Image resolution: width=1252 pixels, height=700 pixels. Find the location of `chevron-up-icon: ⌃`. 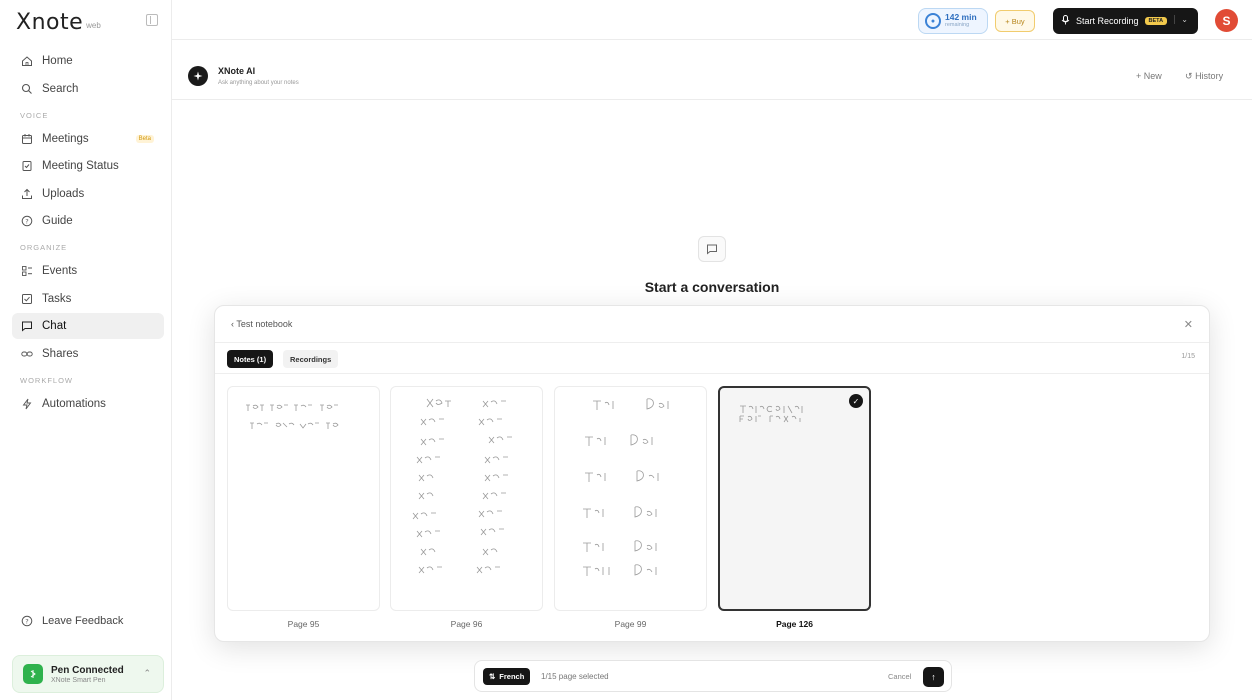

chevron-up-icon: ⌃ is located at coordinates (147, 673).